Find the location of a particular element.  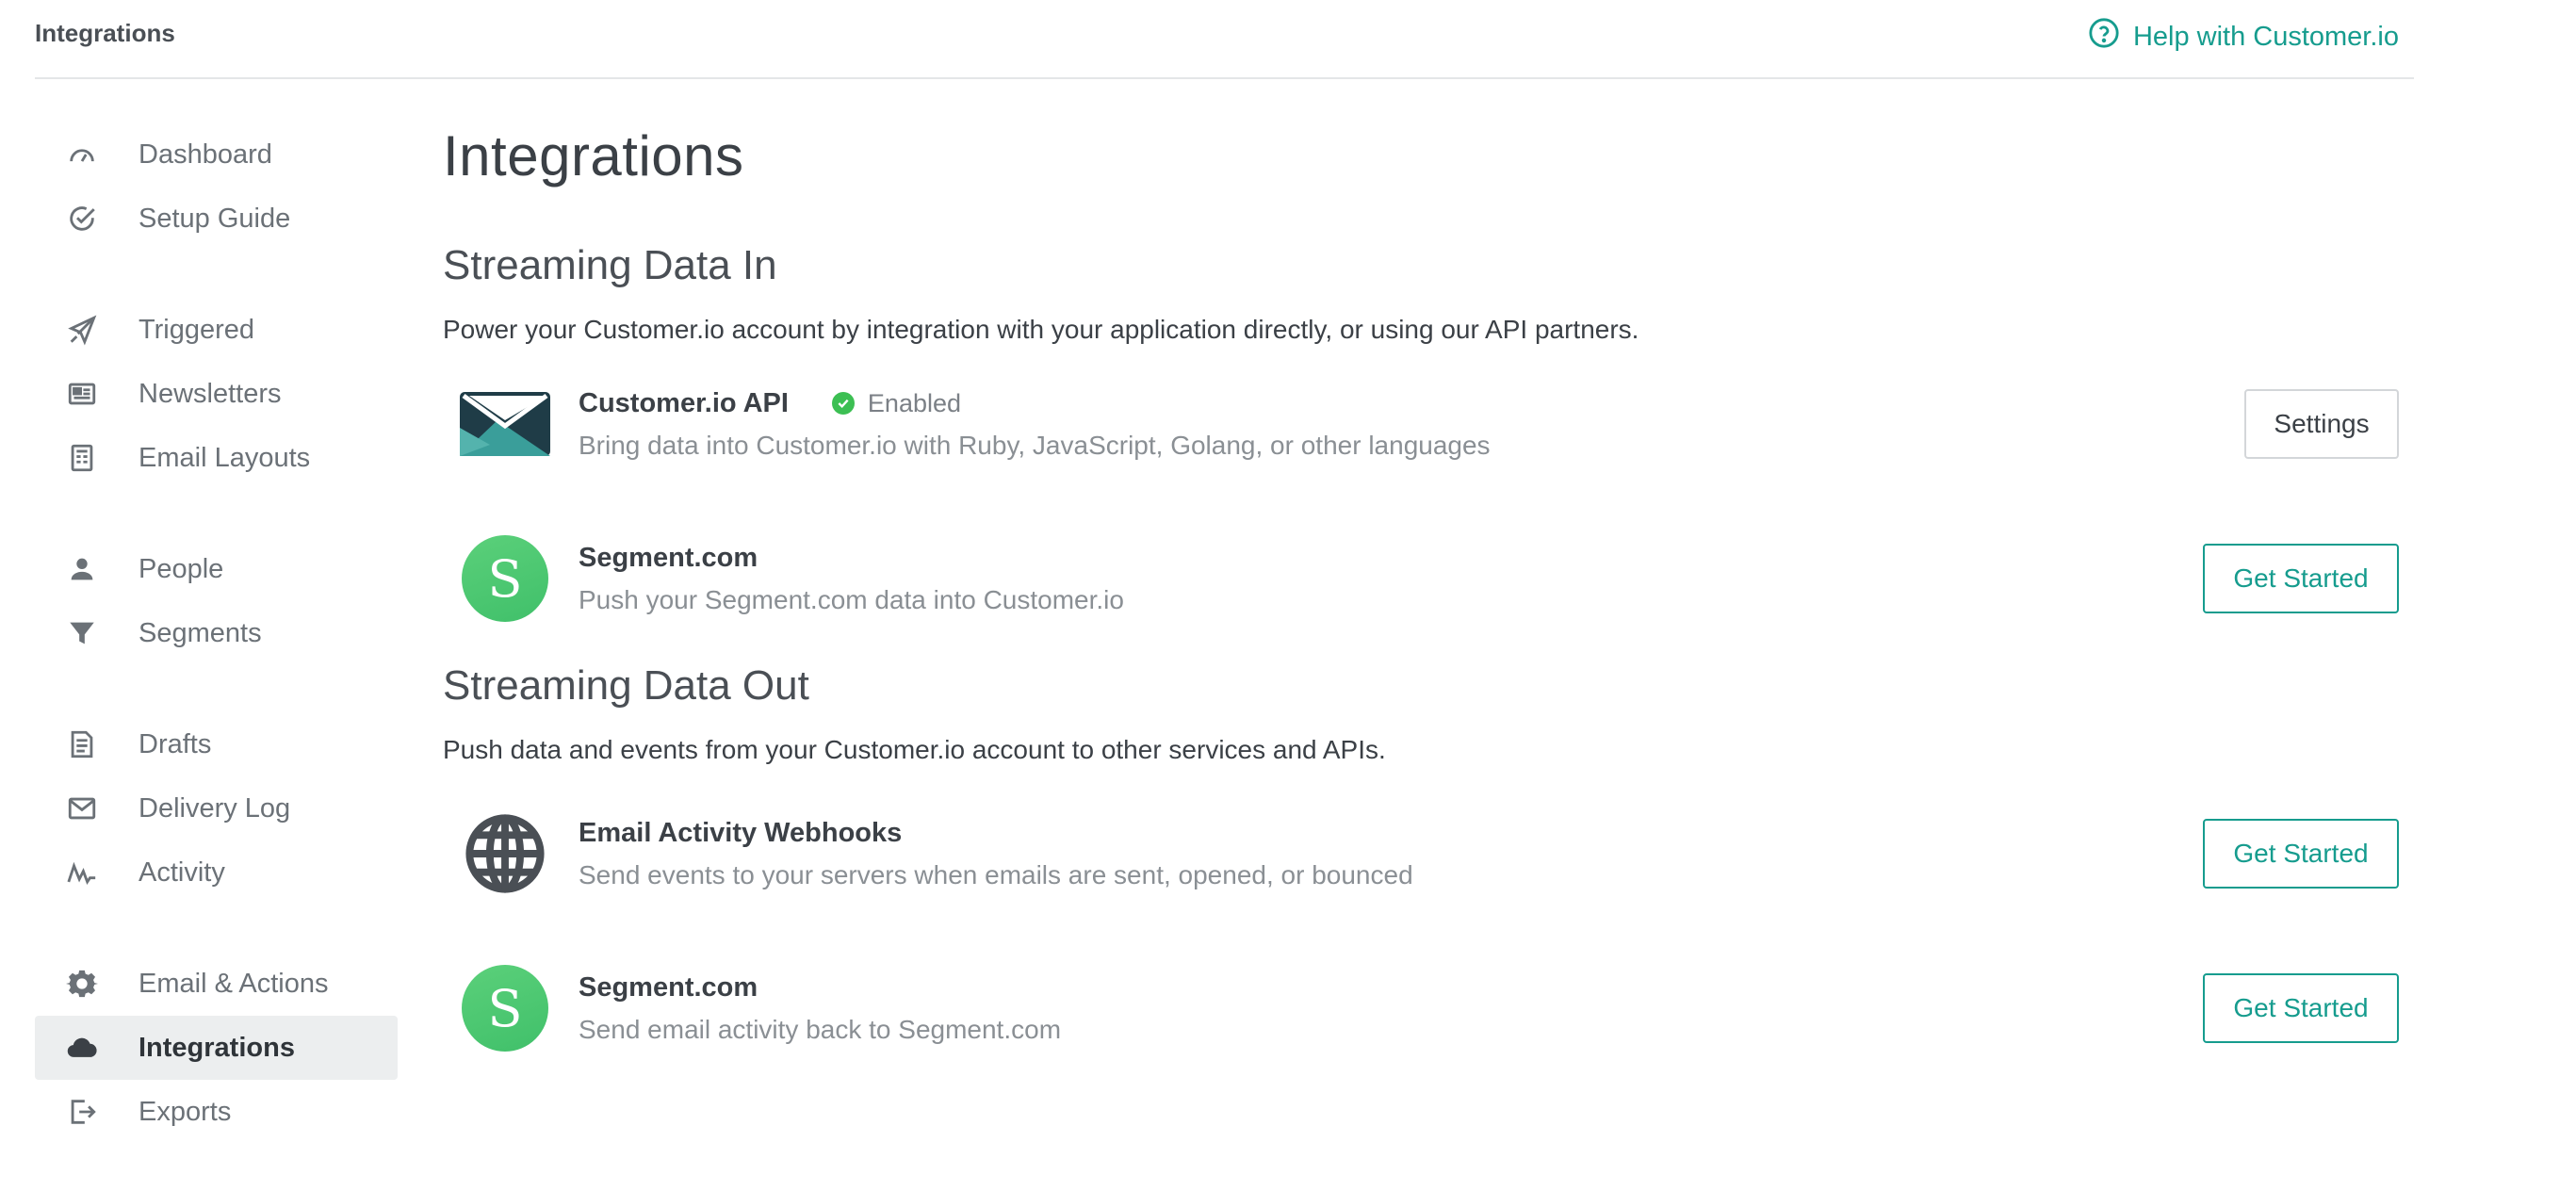

section-title-streaming-in: Streaming Data In is located at coordinates (610, 265).